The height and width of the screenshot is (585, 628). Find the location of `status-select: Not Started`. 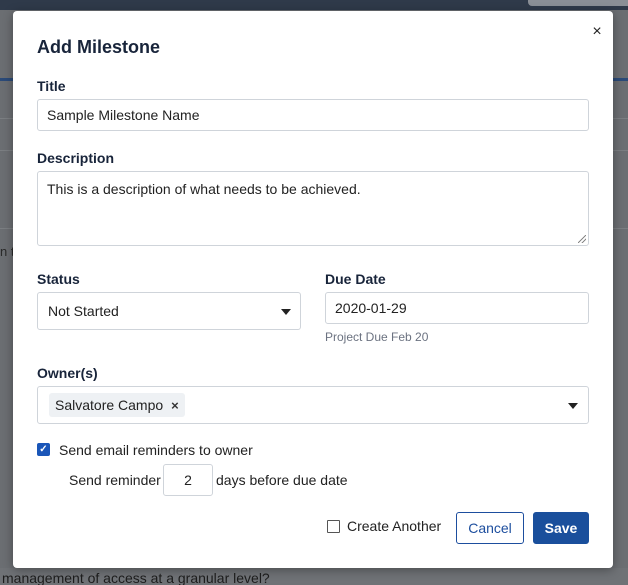

status-select: Not Started is located at coordinates (169, 311).